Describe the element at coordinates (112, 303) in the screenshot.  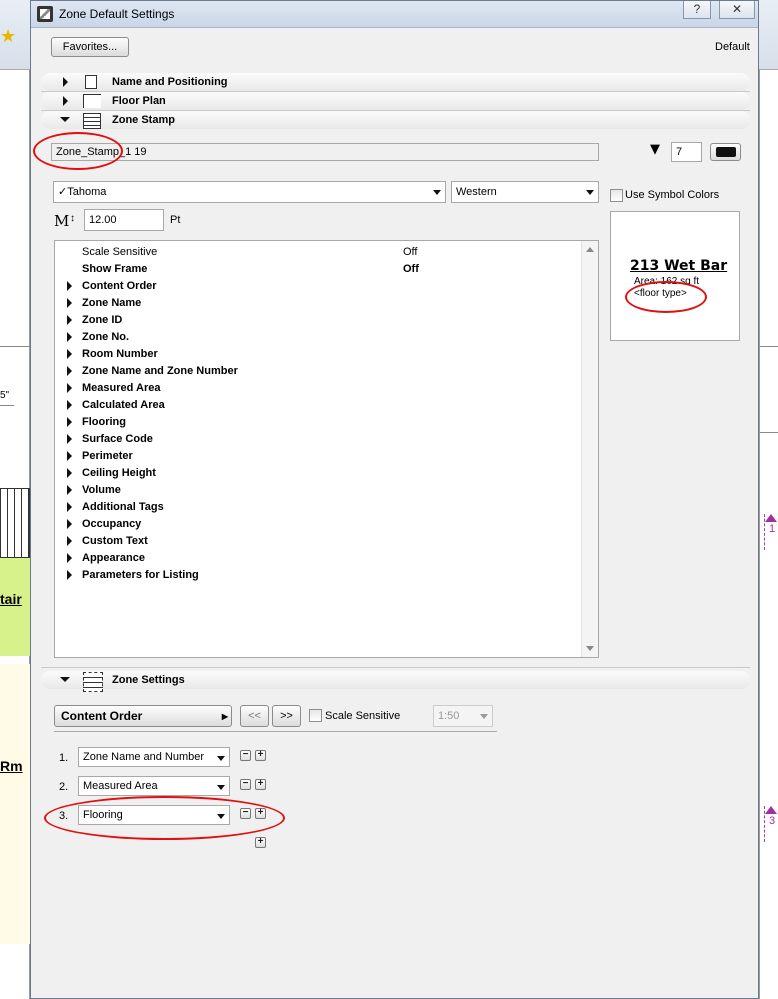
I see `parameter-name: Zone Name` at that location.